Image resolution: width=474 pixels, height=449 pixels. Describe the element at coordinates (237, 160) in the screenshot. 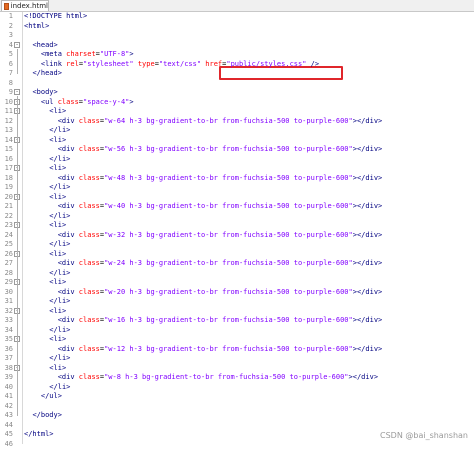

I see `code-line: 16 </li>` at that location.